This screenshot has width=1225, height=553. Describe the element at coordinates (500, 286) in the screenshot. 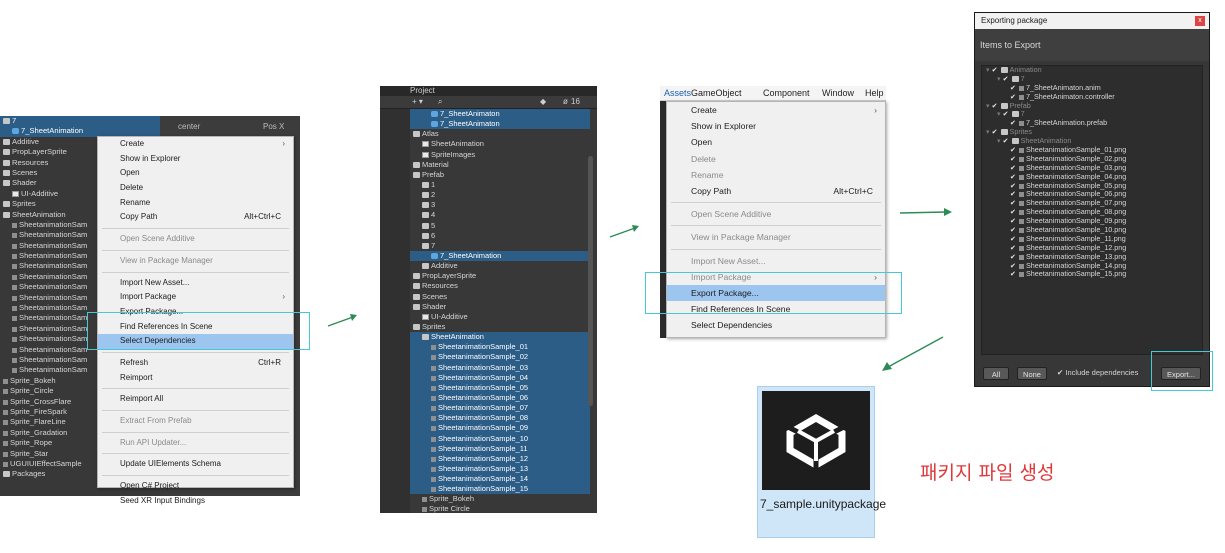

I see `tree-row: Resources` at that location.